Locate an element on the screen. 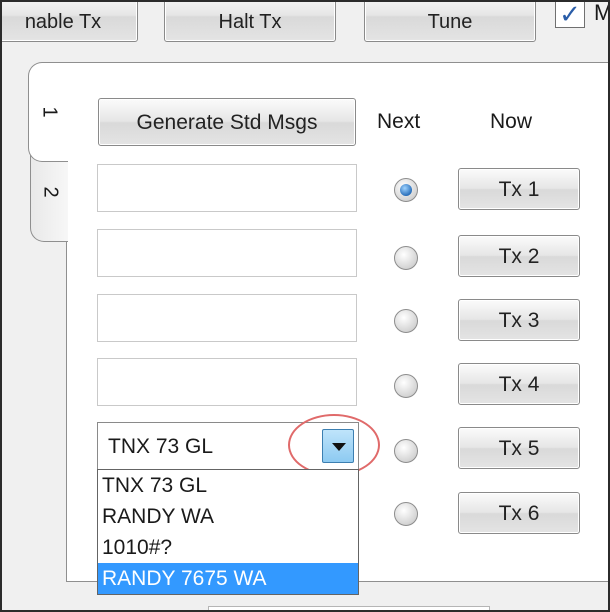  chevron-down-icon is located at coordinates (338, 446).